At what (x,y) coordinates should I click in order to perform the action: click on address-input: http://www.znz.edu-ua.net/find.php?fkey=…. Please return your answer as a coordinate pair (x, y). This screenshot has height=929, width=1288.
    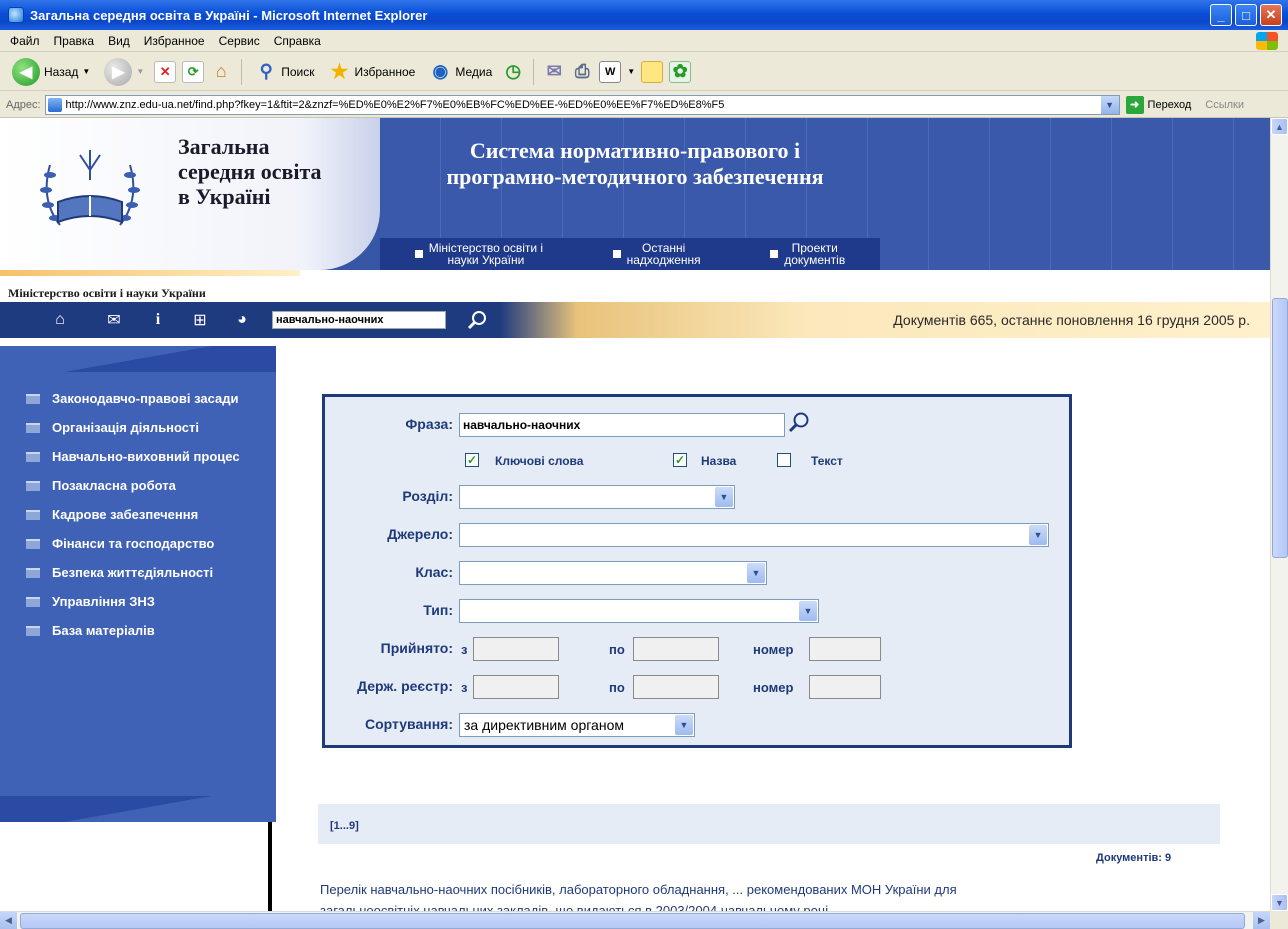
    Looking at the image, I should click on (582, 104).